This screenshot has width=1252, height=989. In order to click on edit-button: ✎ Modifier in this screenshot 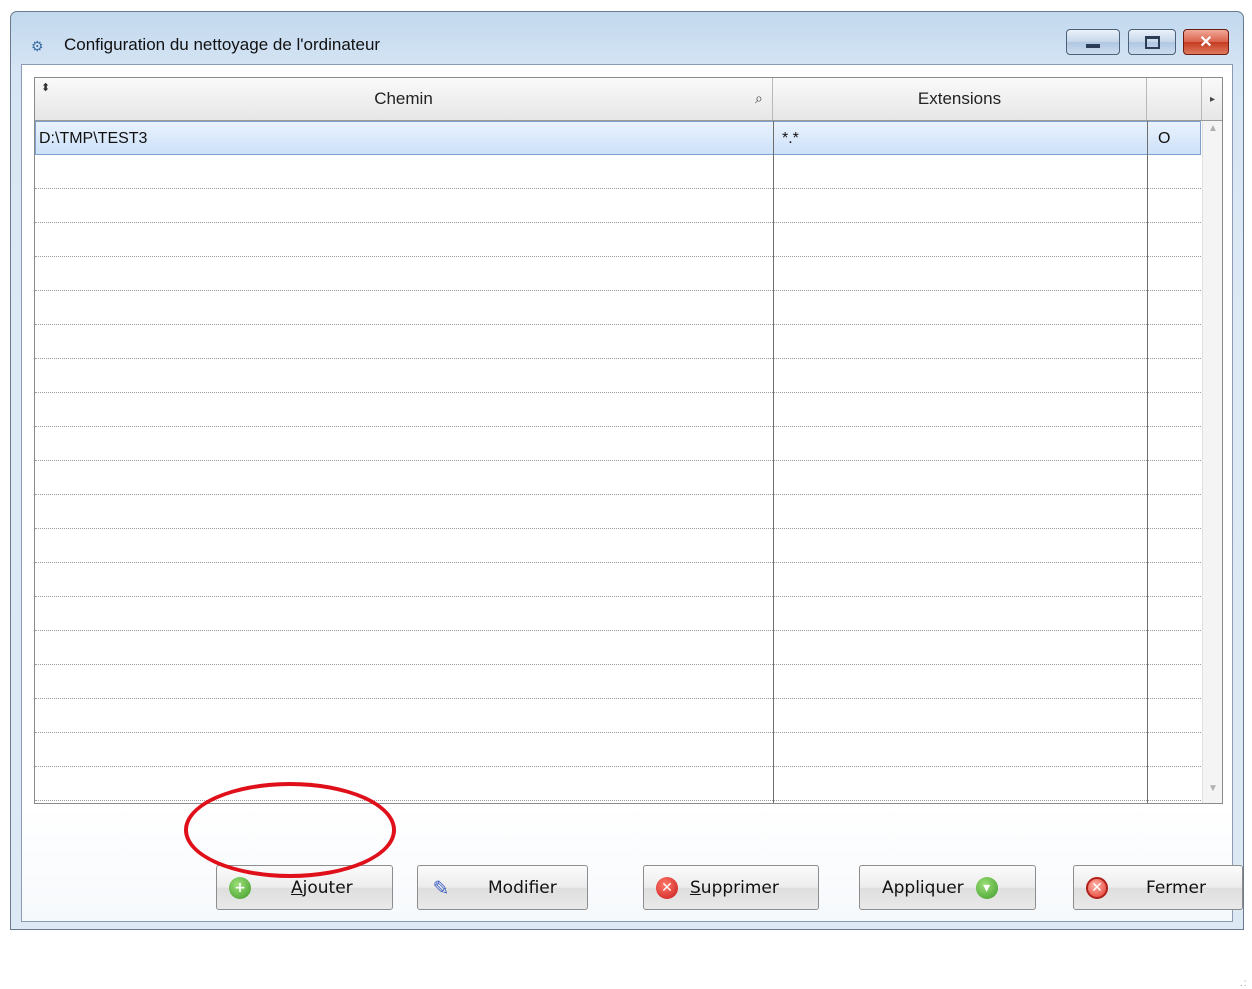, I will do `click(502, 887)`.